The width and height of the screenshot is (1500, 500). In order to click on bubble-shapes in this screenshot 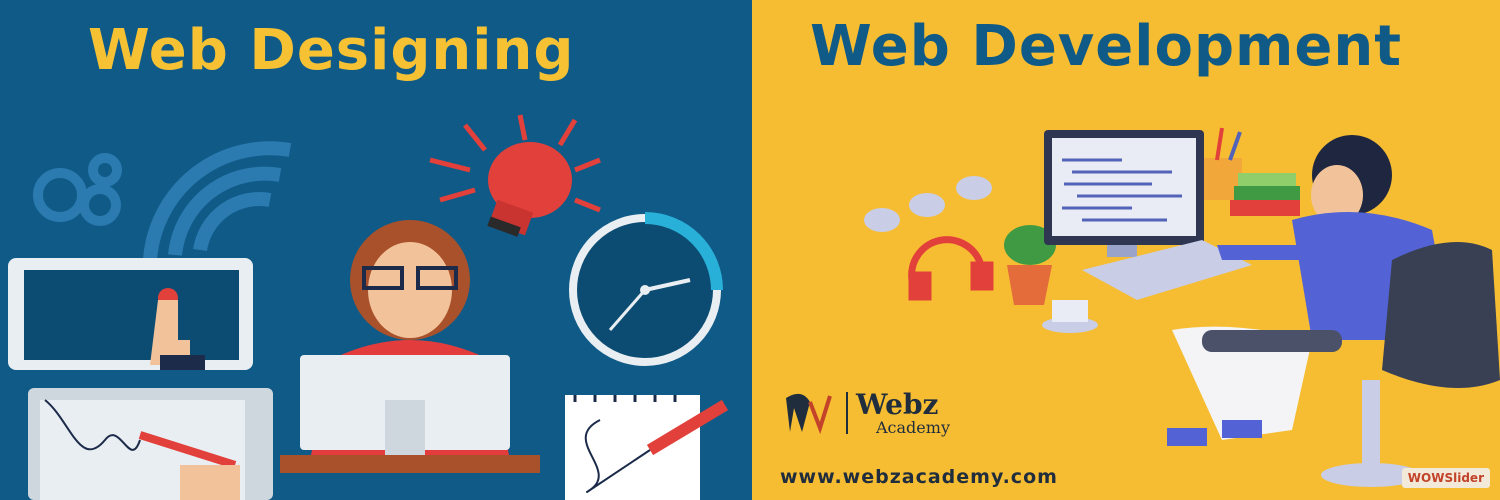, I will do `click(928, 204)`.